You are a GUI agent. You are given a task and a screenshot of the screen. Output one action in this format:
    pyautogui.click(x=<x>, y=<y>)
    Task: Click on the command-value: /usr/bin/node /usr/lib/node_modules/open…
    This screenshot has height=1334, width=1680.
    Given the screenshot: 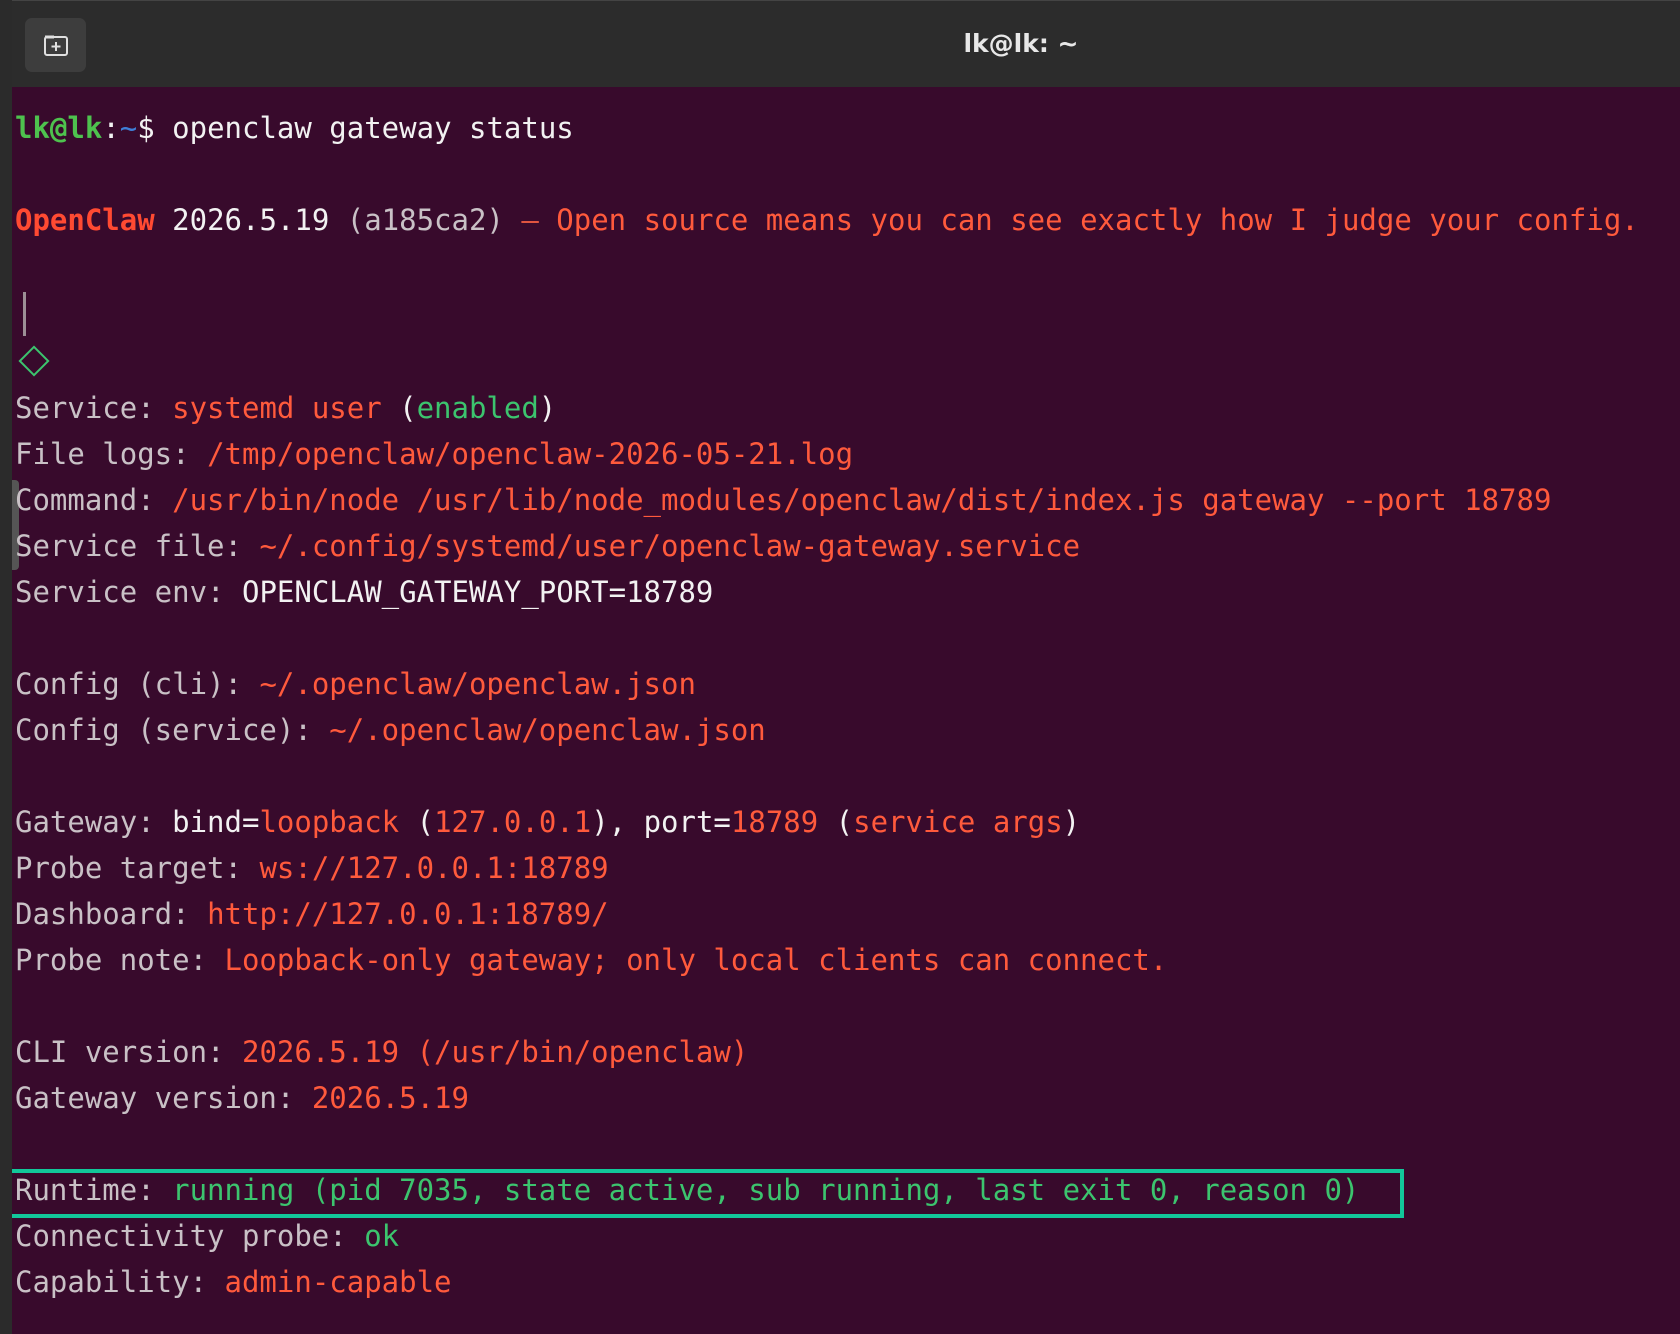 What is the action you would take?
    pyautogui.click(x=862, y=500)
    